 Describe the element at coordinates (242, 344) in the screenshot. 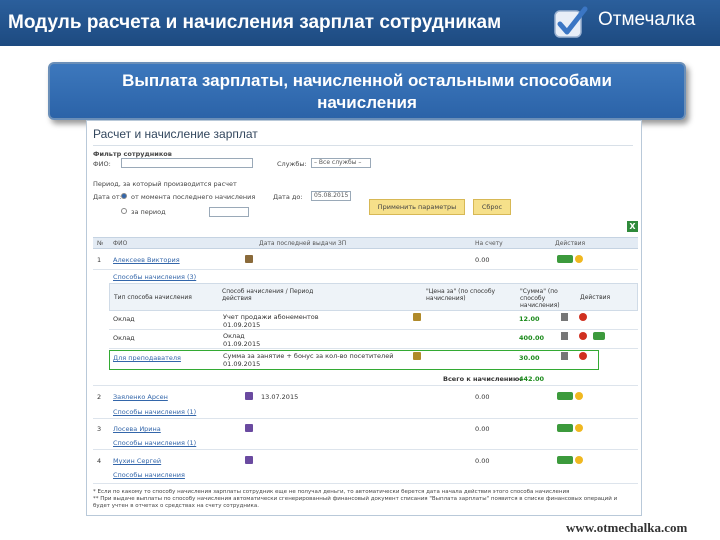

I see `method2-period: 01.09.2015` at that location.